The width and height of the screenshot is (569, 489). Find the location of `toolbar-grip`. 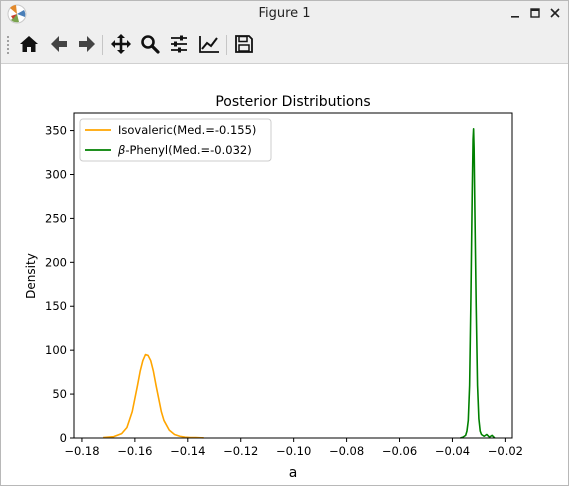

toolbar-grip is located at coordinates (8, 45).